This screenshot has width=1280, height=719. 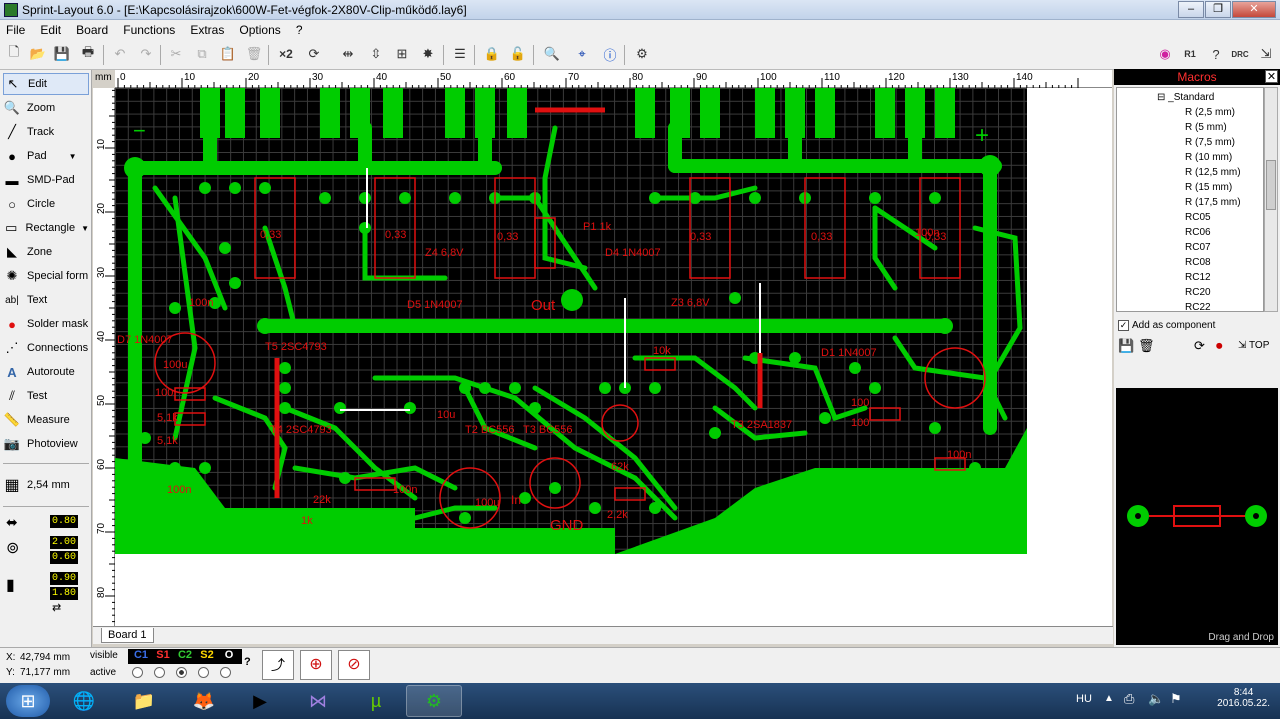 I want to click on layer-stack-icon: ☰, so click(x=460, y=54).